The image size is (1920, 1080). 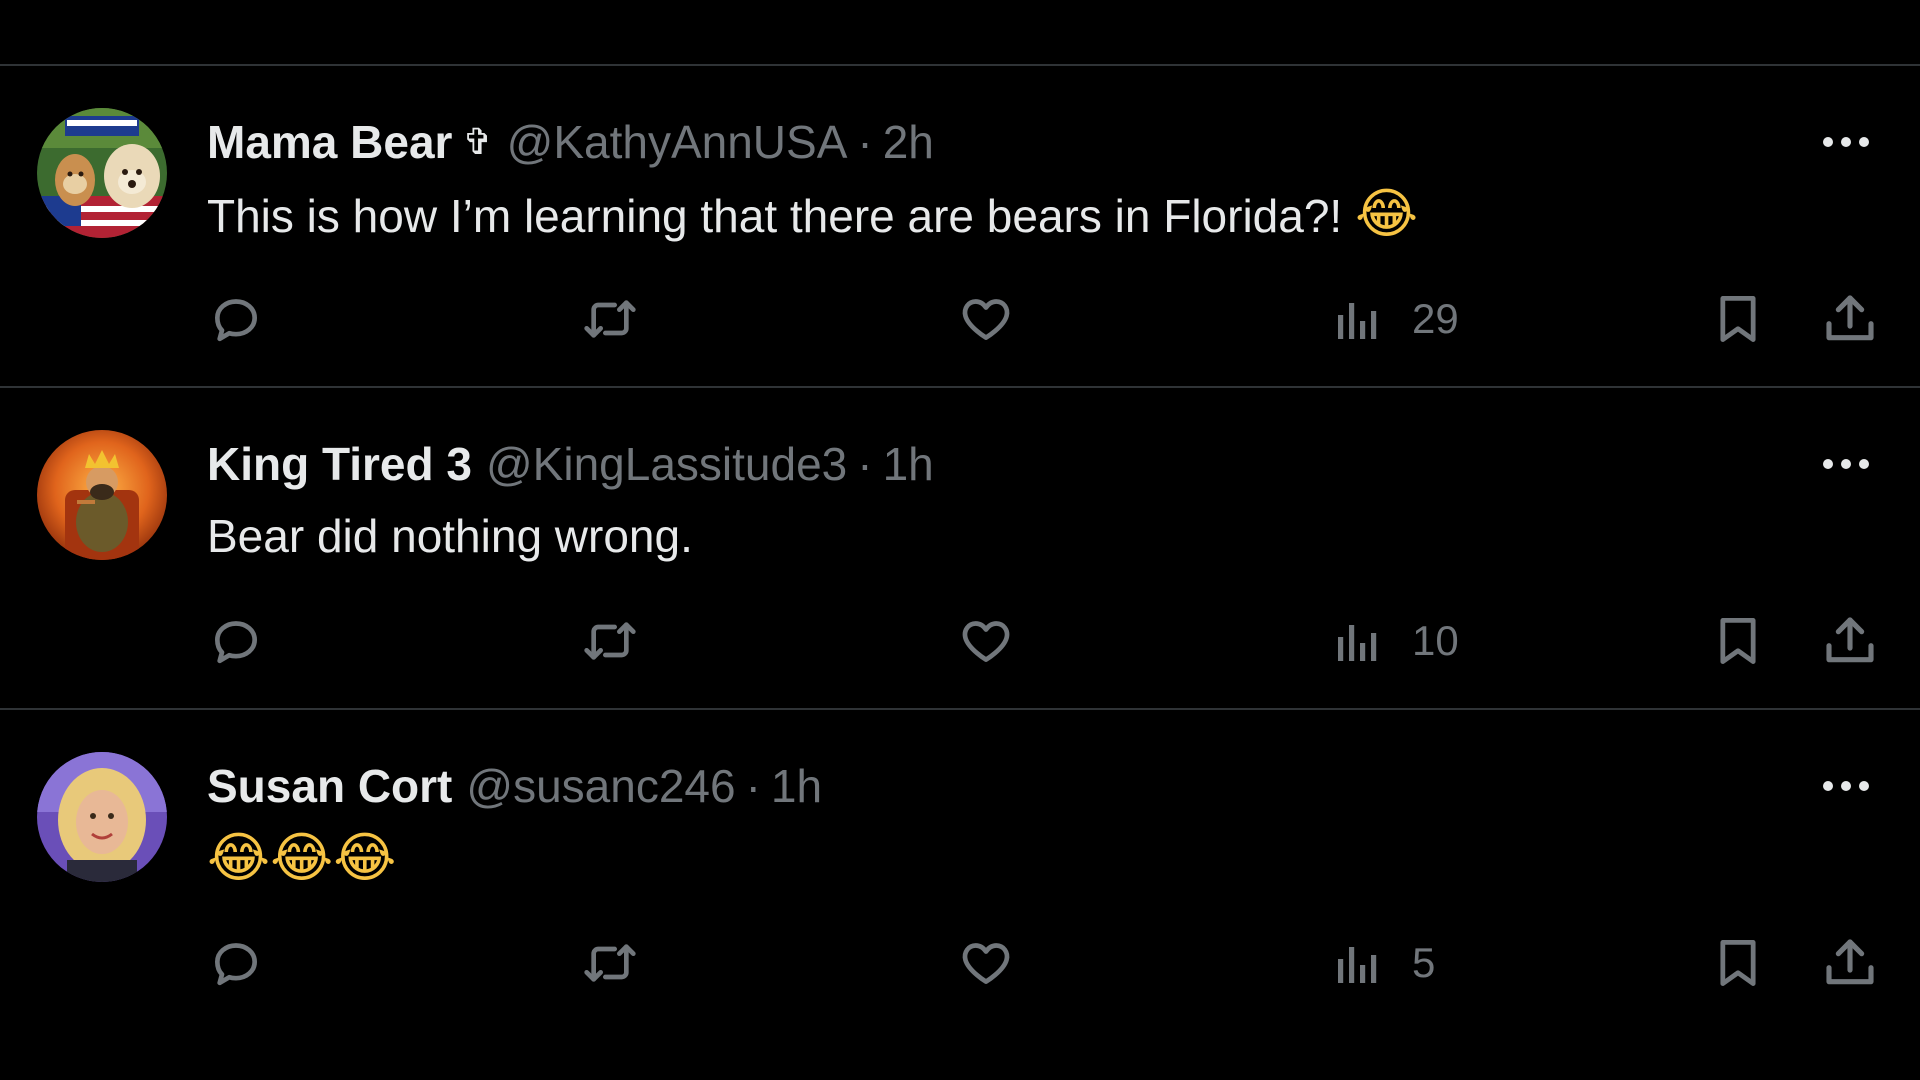 I want to click on user-handle: @KingLassitude3, so click(x=666, y=464).